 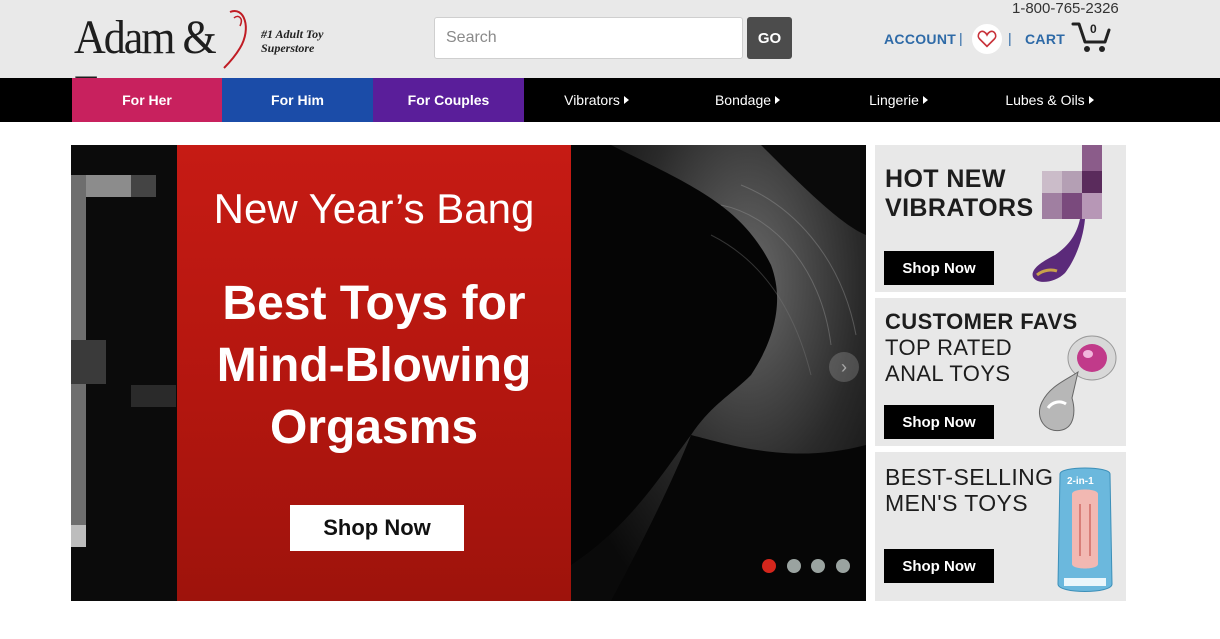 I want to click on nav-label: Lubes & Oils, so click(x=1045, y=100).